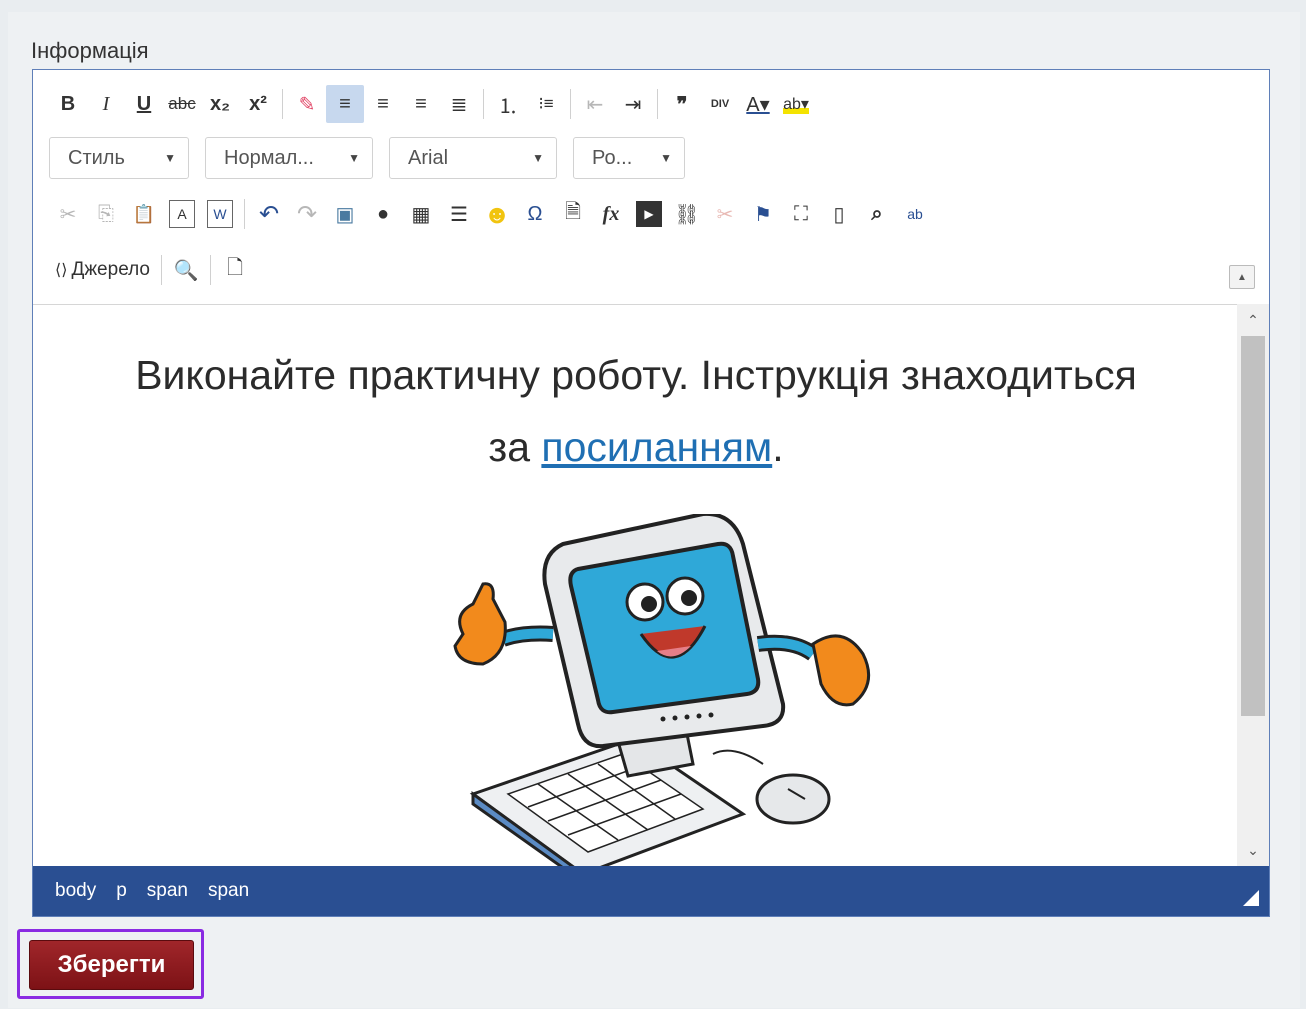 This screenshot has width=1306, height=1009. What do you see at coordinates (725, 214) in the screenshot?
I see `unlink-button: ✂` at bounding box center [725, 214].